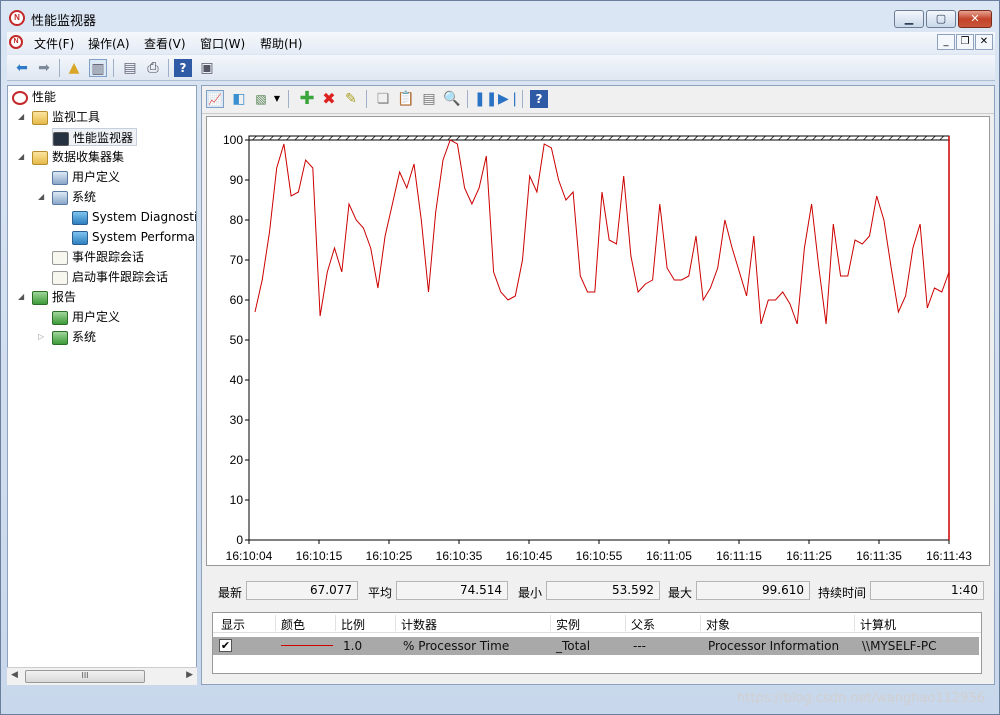 This screenshot has height=715, width=1000. What do you see at coordinates (74, 337) in the screenshot?
I see `tree-item-reports-system: 系统` at bounding box center [74, 337].